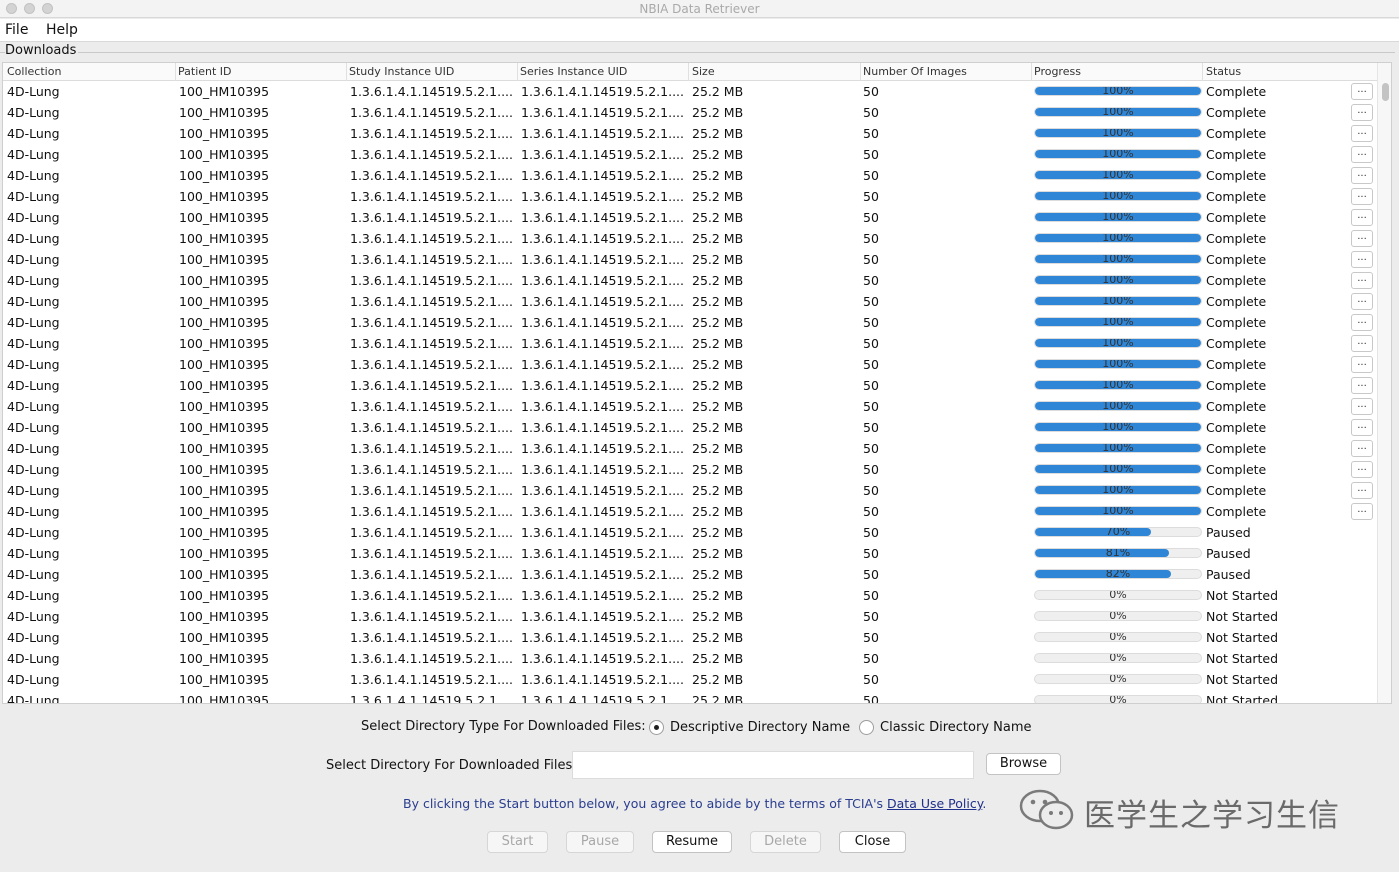 This screenshot has width=1399, height=872. Describe the element at coordinates (205, 71) in the screenshot. I see `column-header-patient-id: Patient ID` at that location.